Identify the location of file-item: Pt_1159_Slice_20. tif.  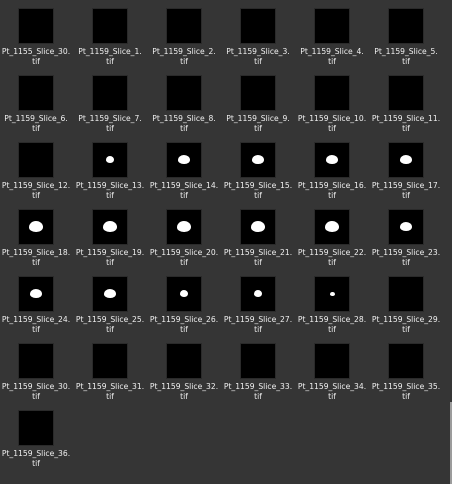
(184, 243).